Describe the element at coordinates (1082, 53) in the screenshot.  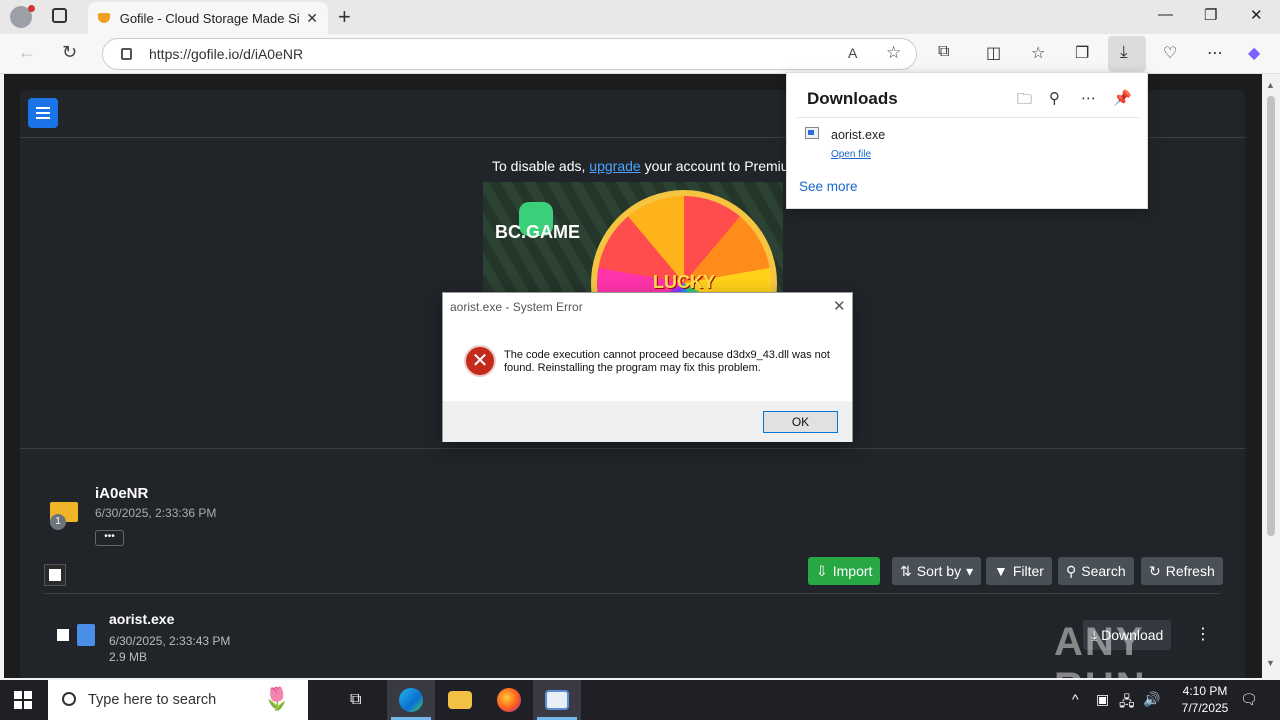
I see `collections-icon: ❐` at that location.